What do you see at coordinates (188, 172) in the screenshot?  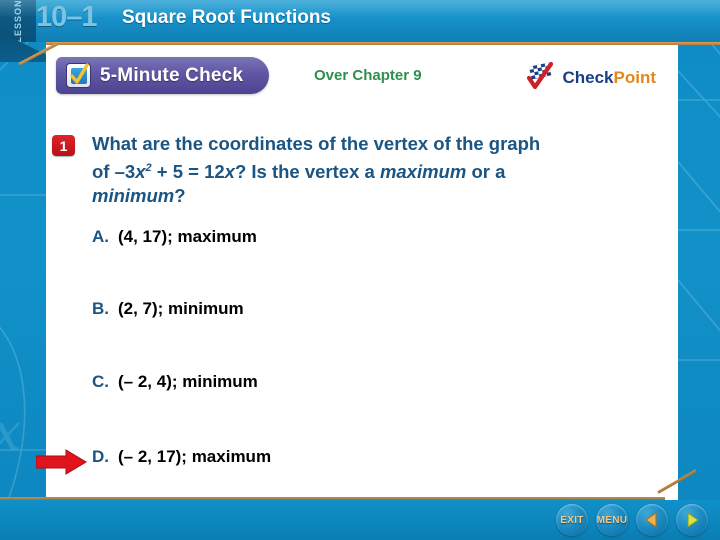 I see `question-line-2-mid: + 5 = 12` at bounding box center [188, 172].